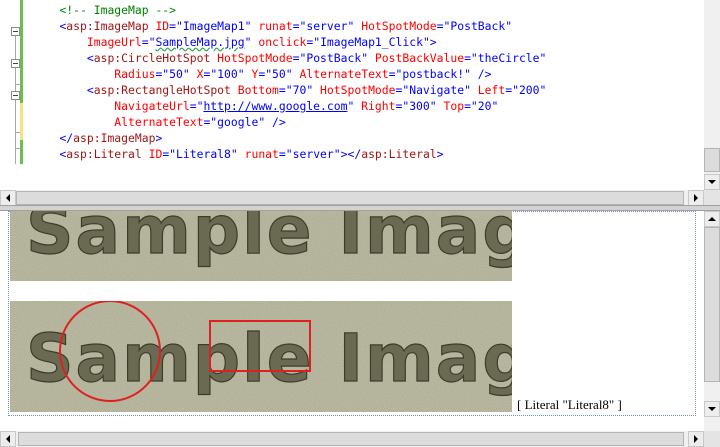 This screenshot has height=447, width=720. I want to click on code-line: AlternateText="google" />, so click(159, 122).